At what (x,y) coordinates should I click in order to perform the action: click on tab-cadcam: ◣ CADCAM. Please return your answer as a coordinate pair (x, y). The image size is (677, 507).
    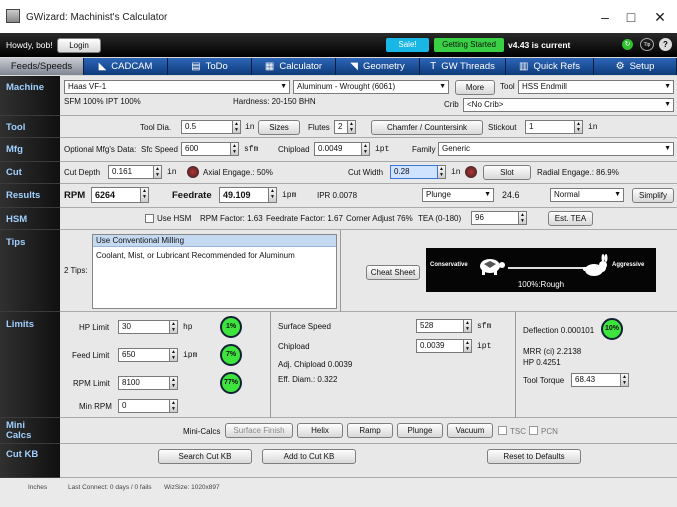
    Looking at the image, I should click on (126, 66).